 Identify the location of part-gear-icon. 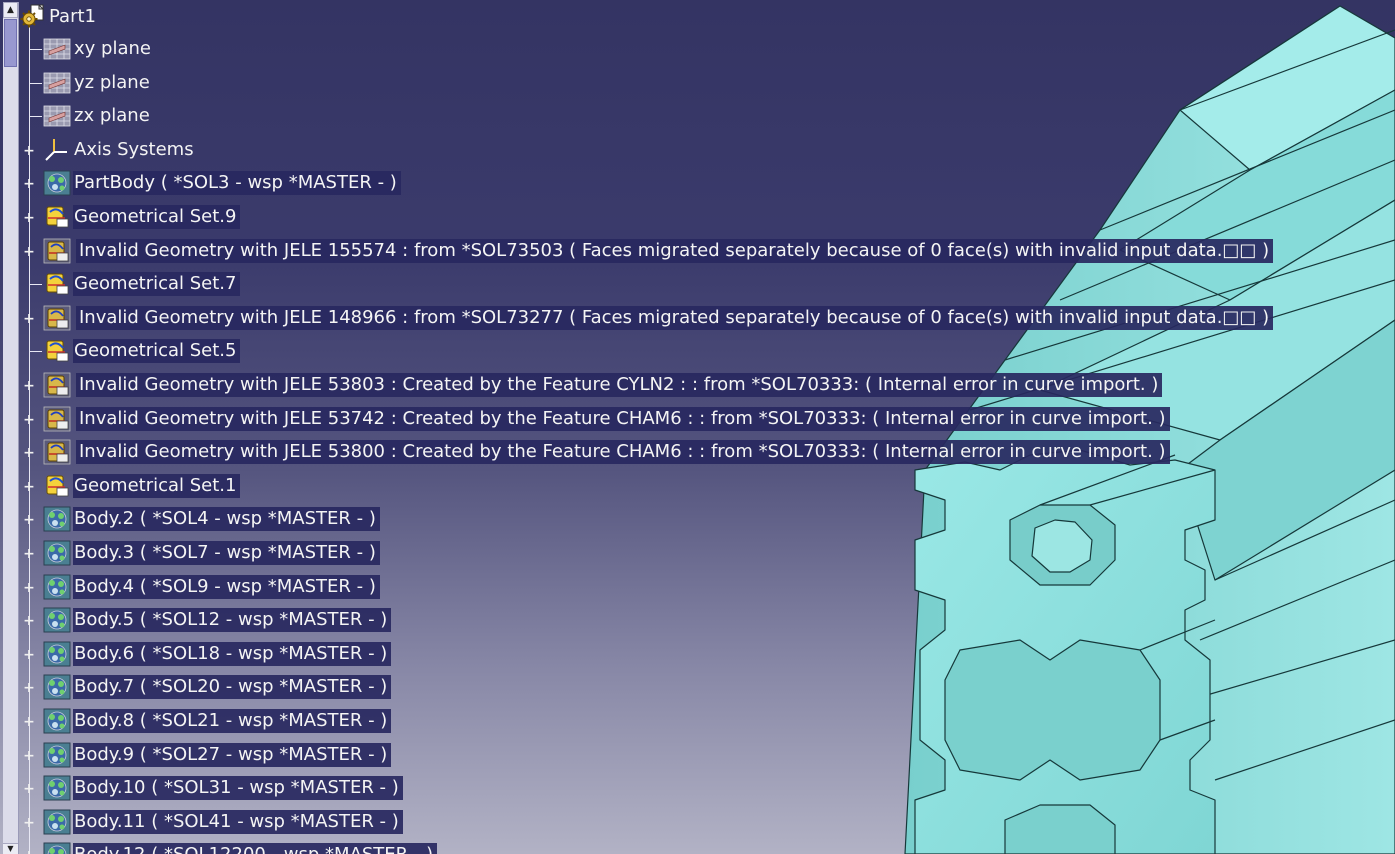
(32, 16).